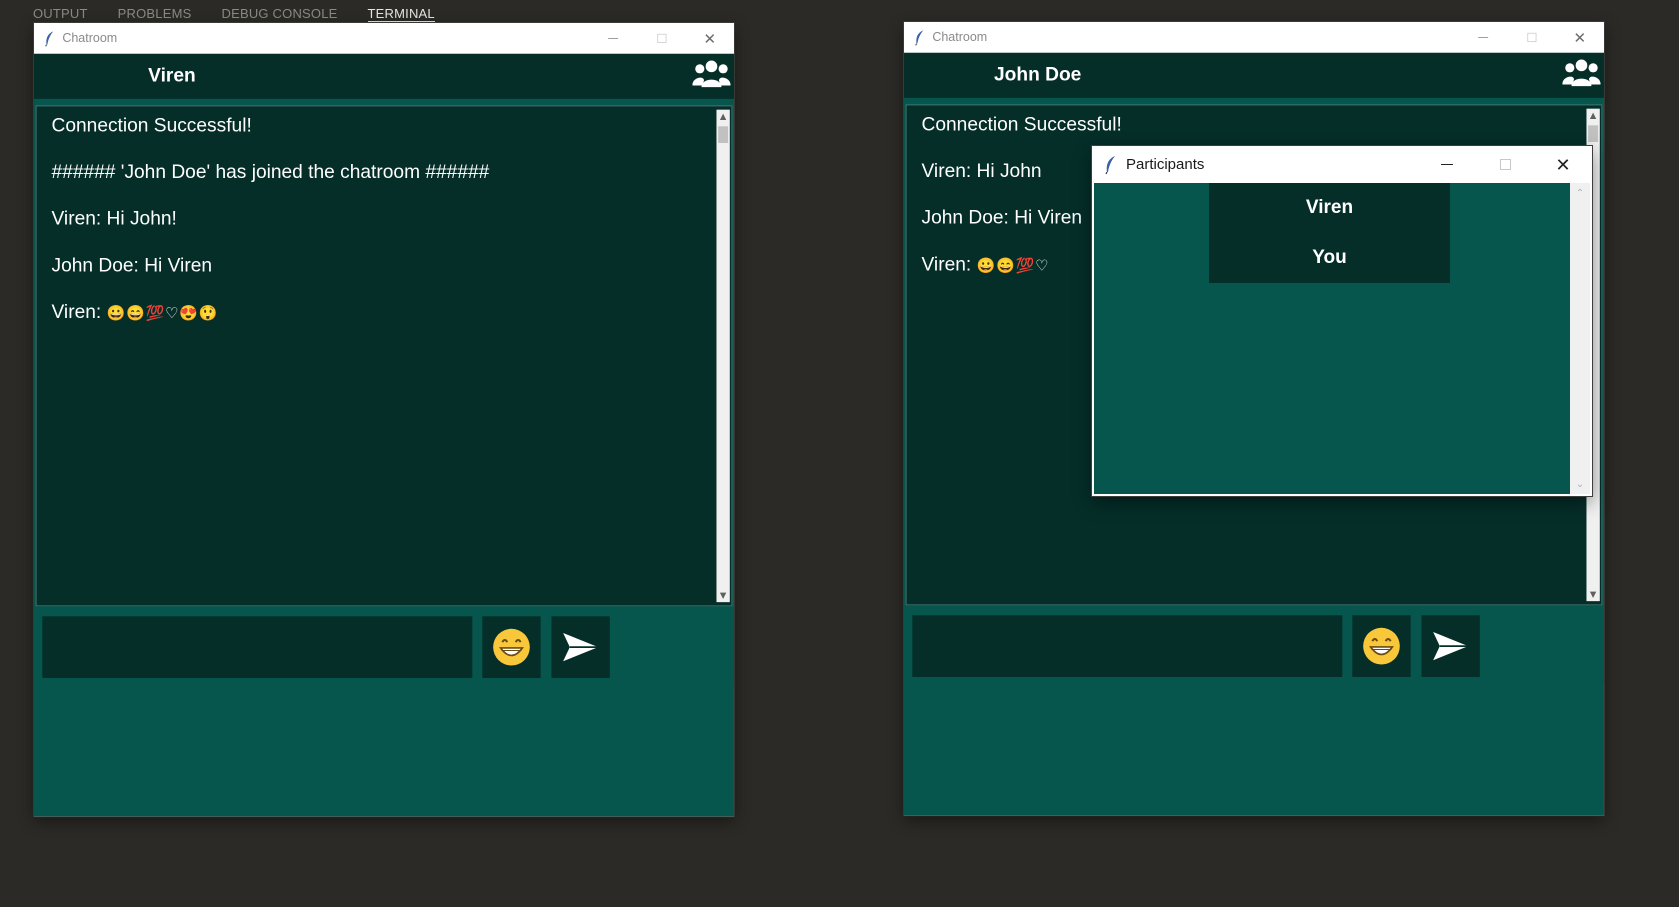 The image size is (1679, 907). I want to click on participants-list: Viren You, so click(1329, 233).